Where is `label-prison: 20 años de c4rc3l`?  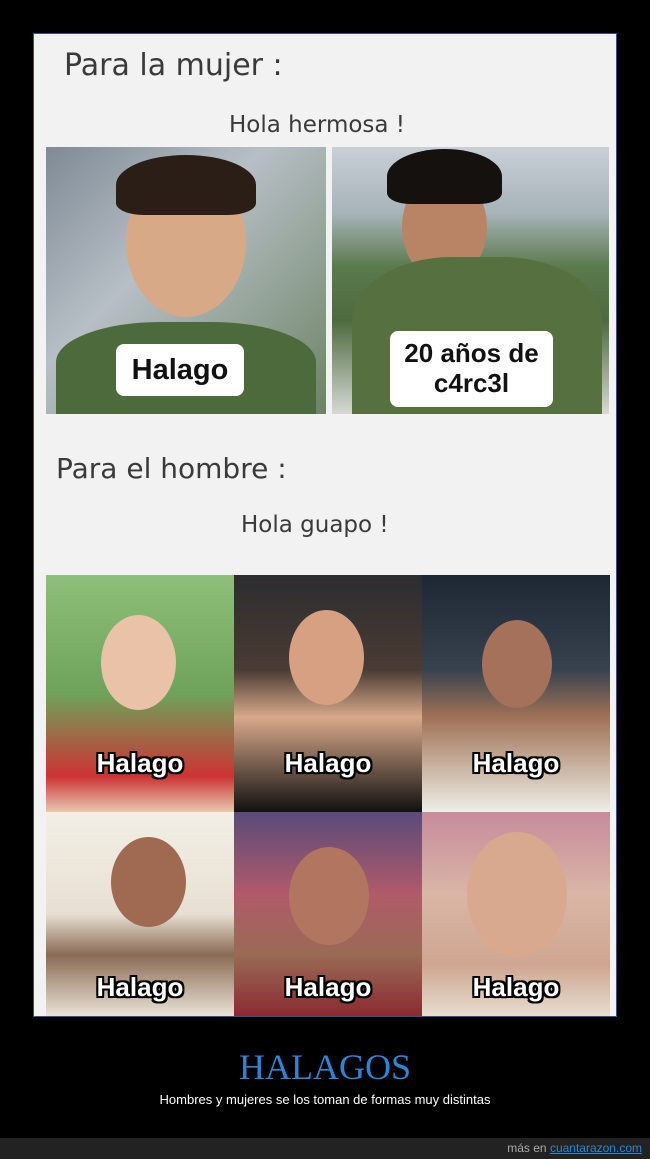 label-prison: 20 años de c4rc3l is located at coordinates (471, 369).